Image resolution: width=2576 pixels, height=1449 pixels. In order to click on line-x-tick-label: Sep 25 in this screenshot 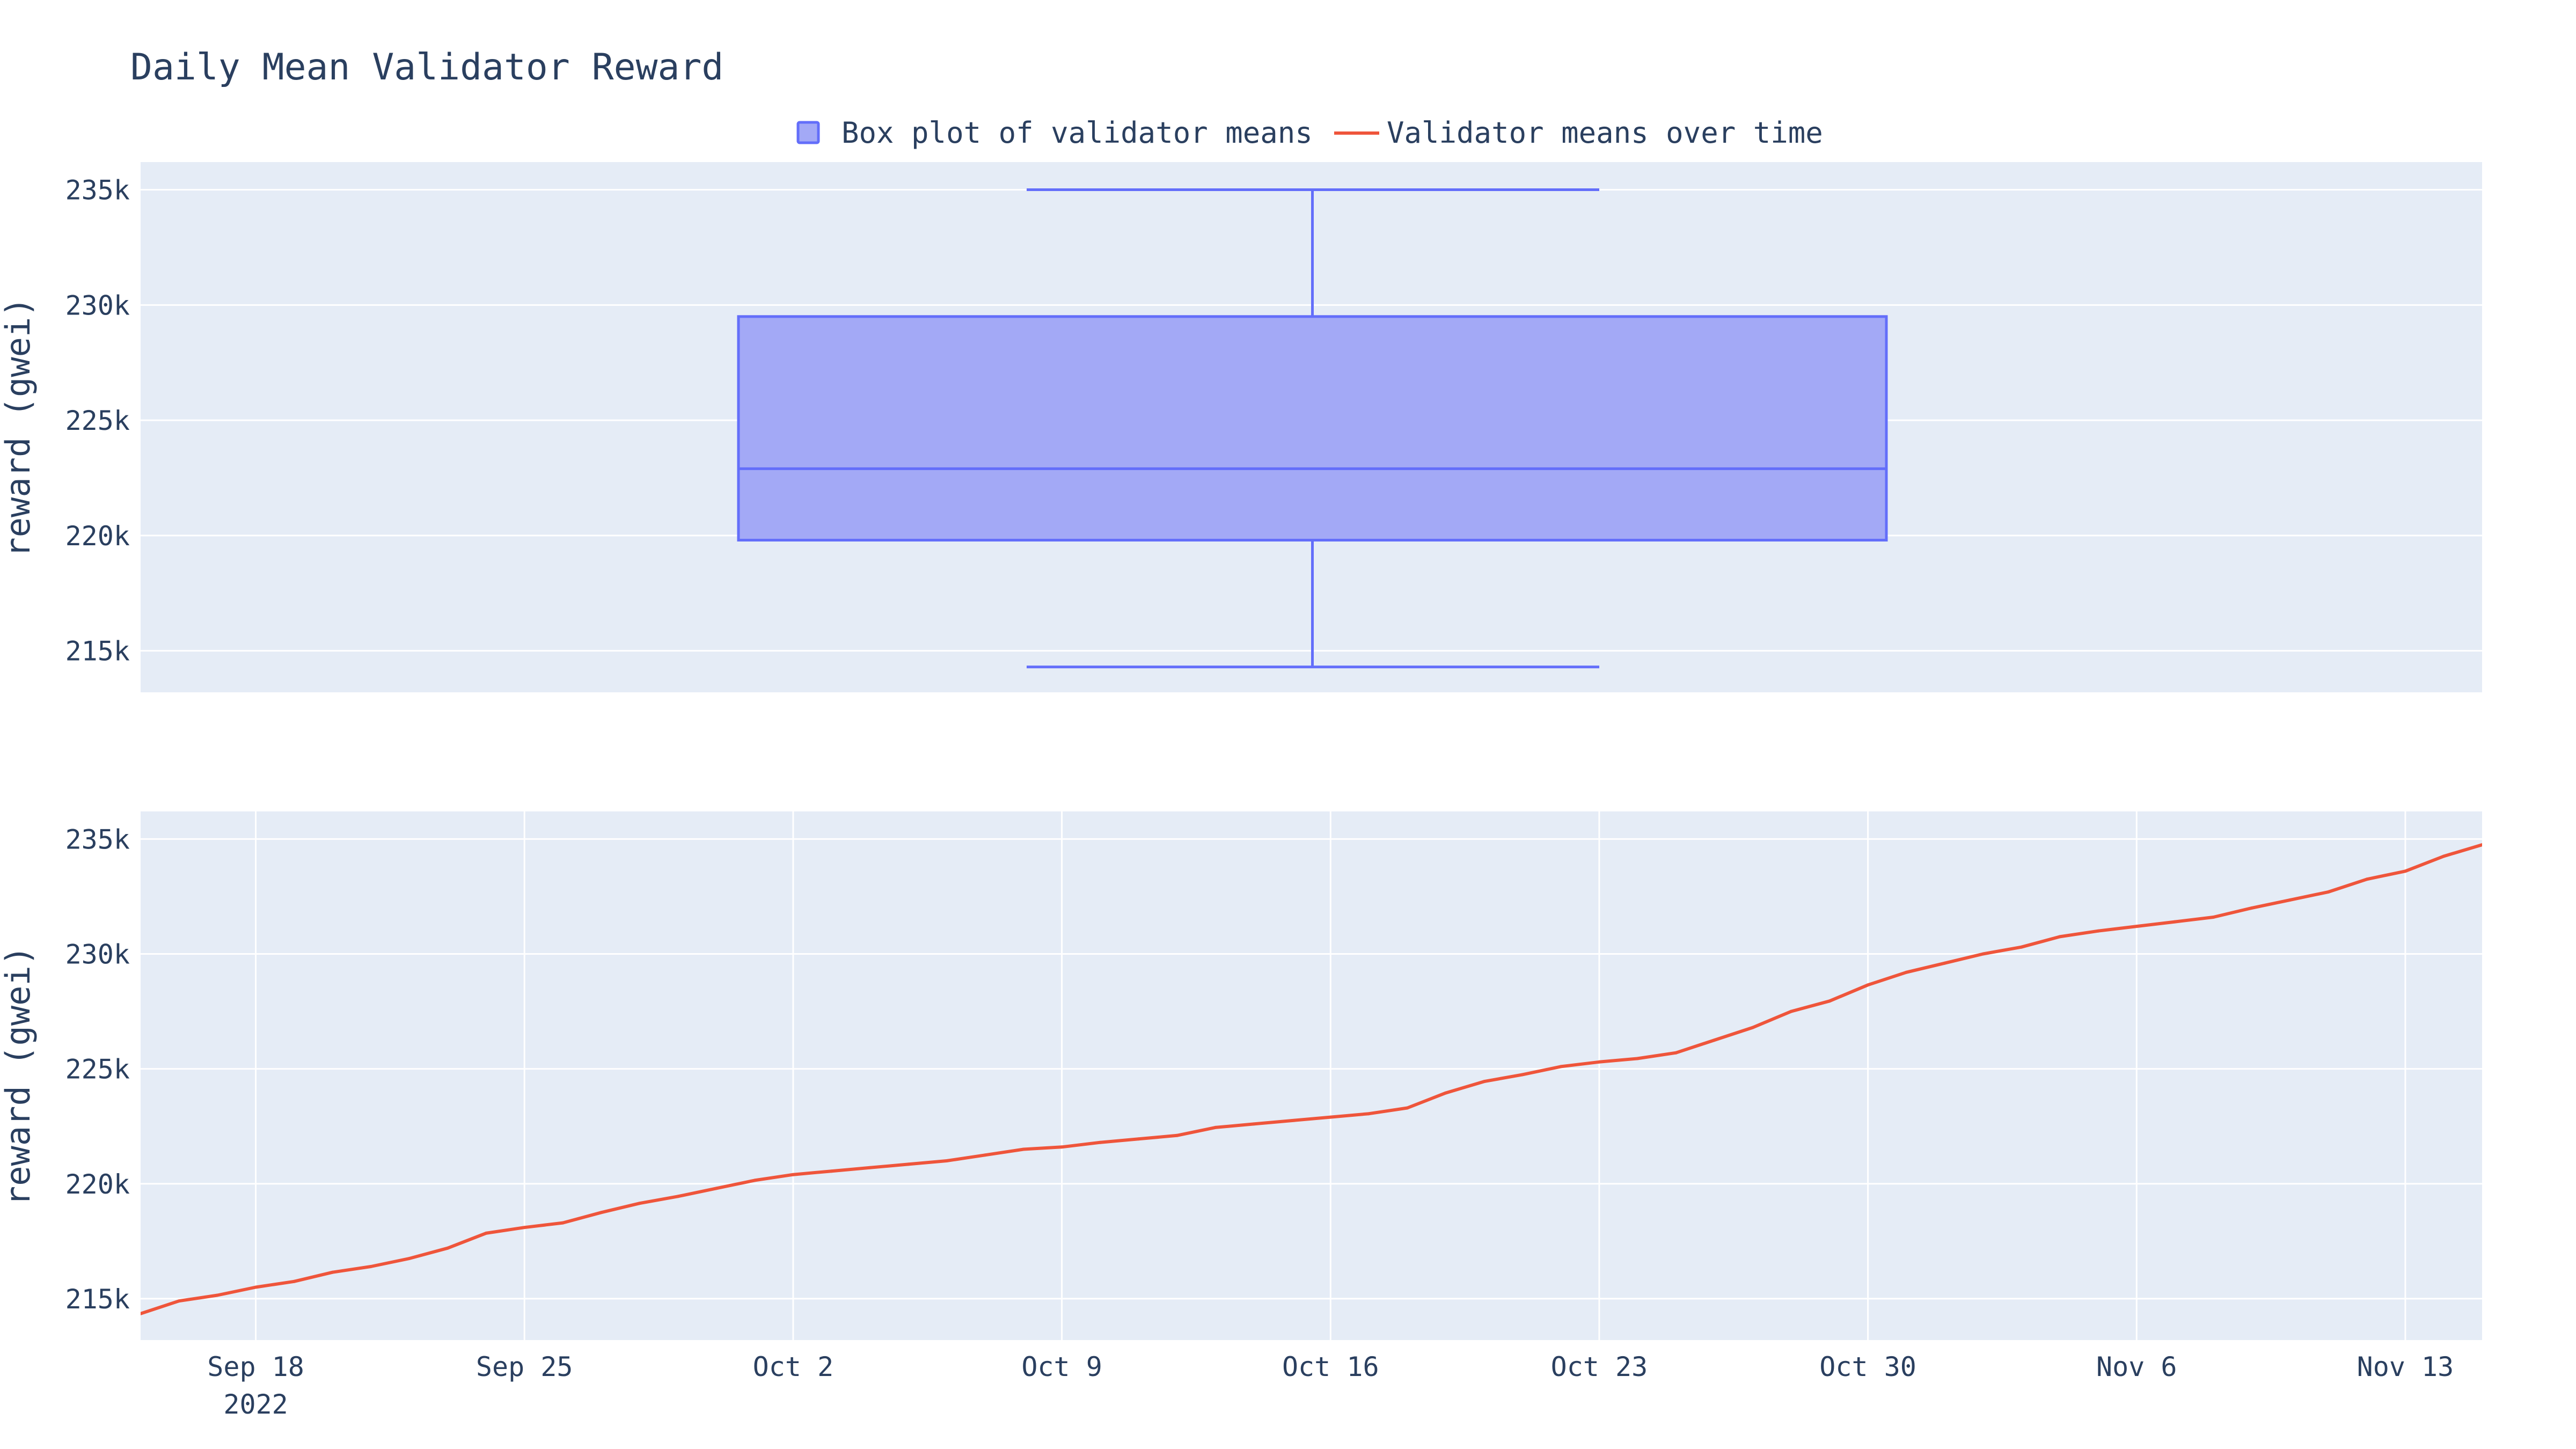, I will do `click(524, 1366)`.